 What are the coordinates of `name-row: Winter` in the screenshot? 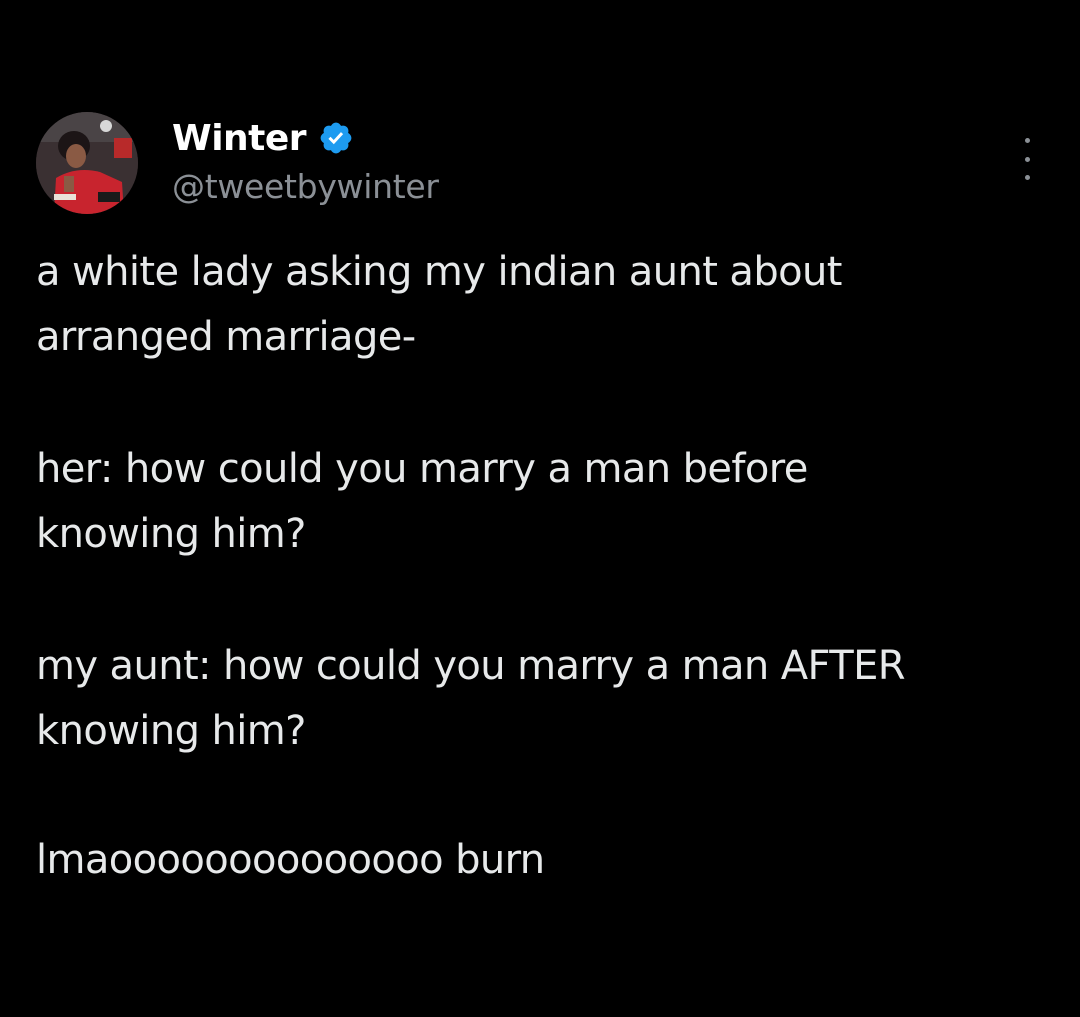 It's located at (305, 138).